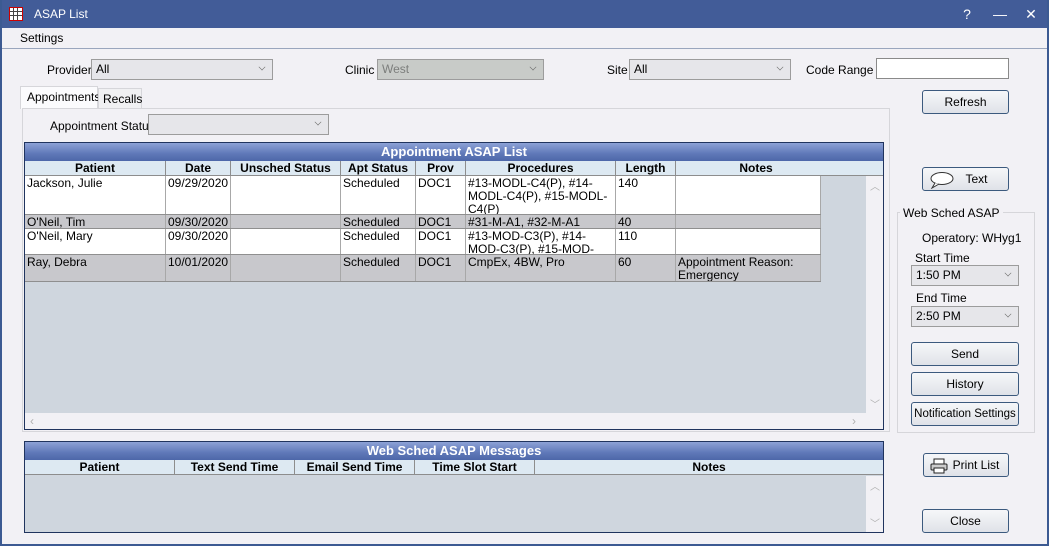 The width and height of the screenshot is (1049, 546). Describe the element at coordinates (238, 124) in the screenshot. I see `appointment-status-select` at that location.